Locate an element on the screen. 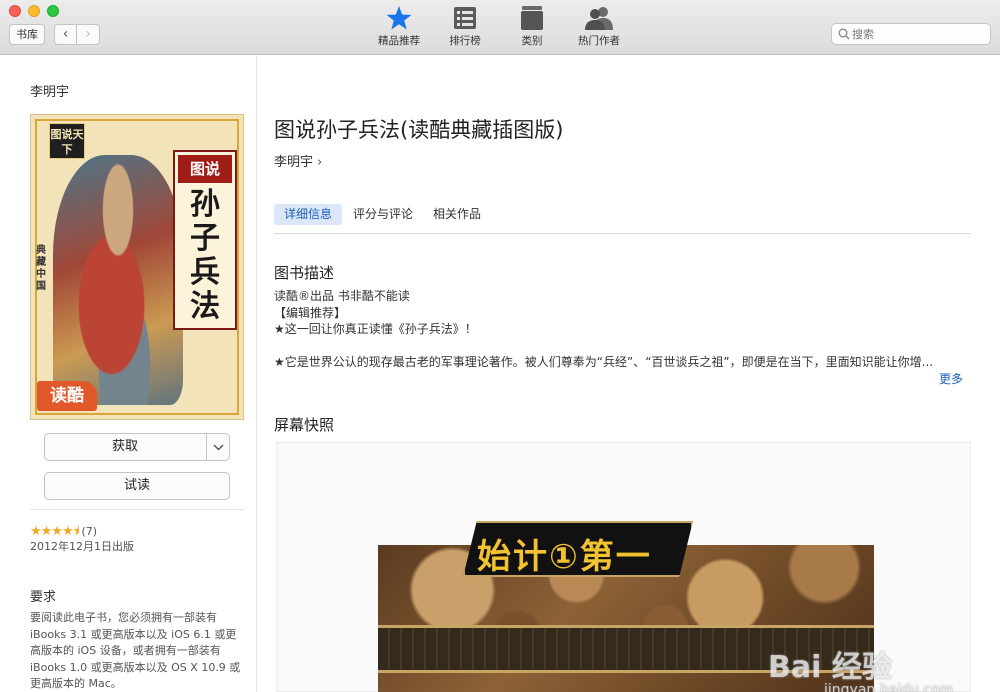  cover-title-panel: 图说 孙子兵法 is located at coordinates (205, 240).